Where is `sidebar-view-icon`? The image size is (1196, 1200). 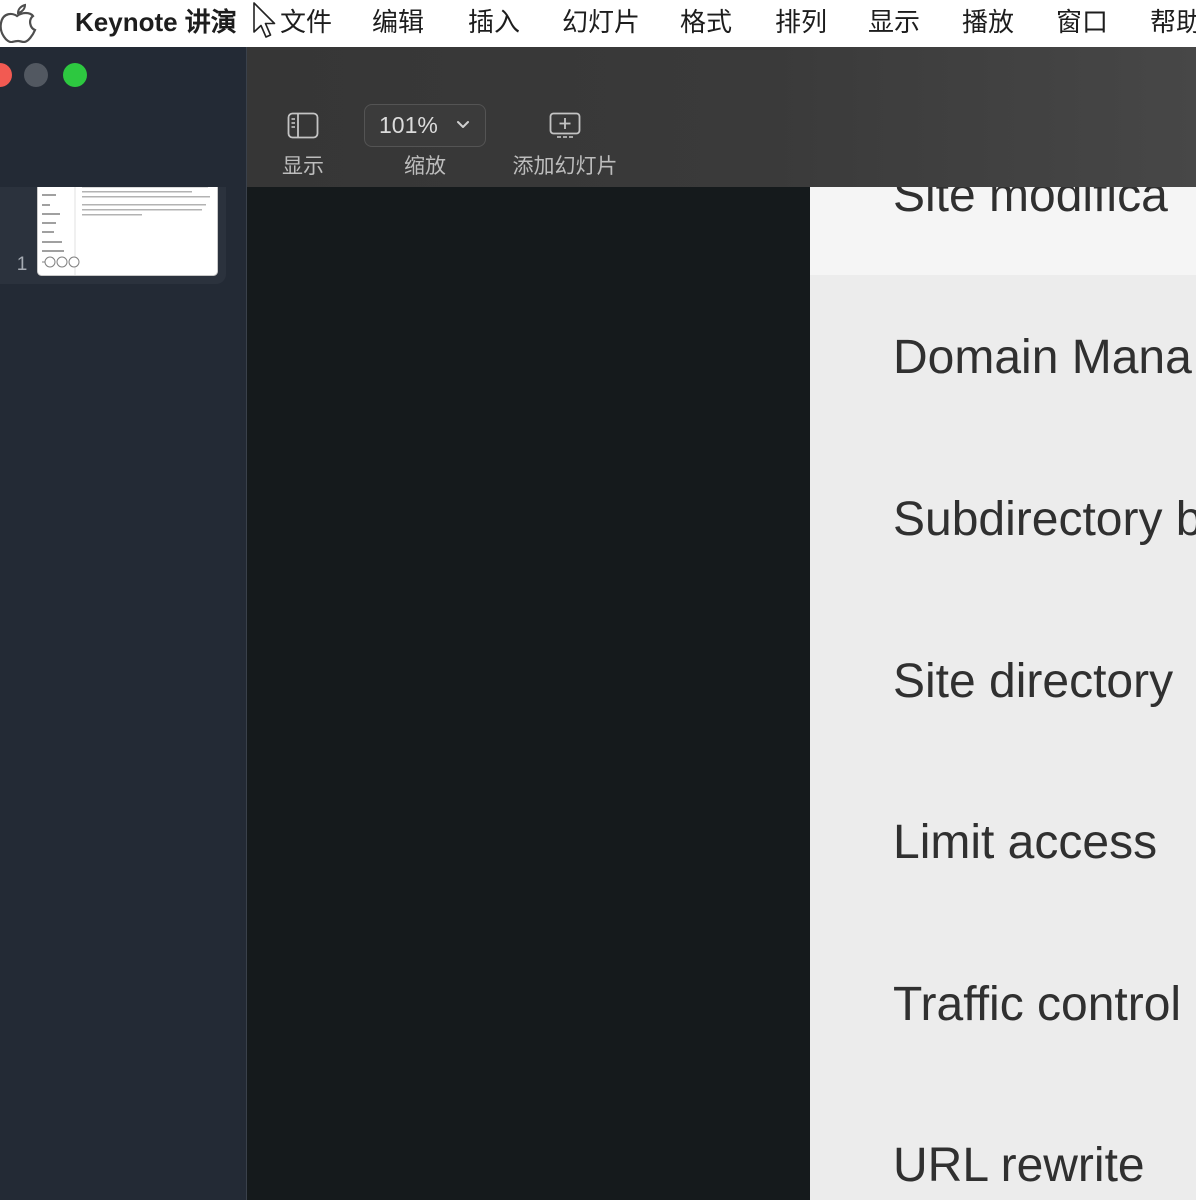 sidebar-view-icon is located at coordinates (303, 125).